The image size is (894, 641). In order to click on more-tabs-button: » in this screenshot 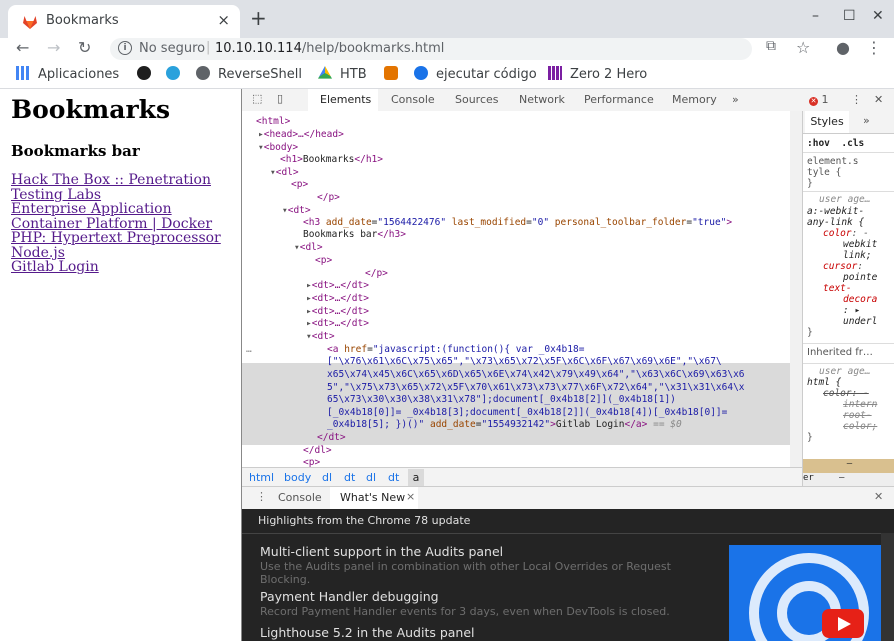, I will do `click(735, 99)`.